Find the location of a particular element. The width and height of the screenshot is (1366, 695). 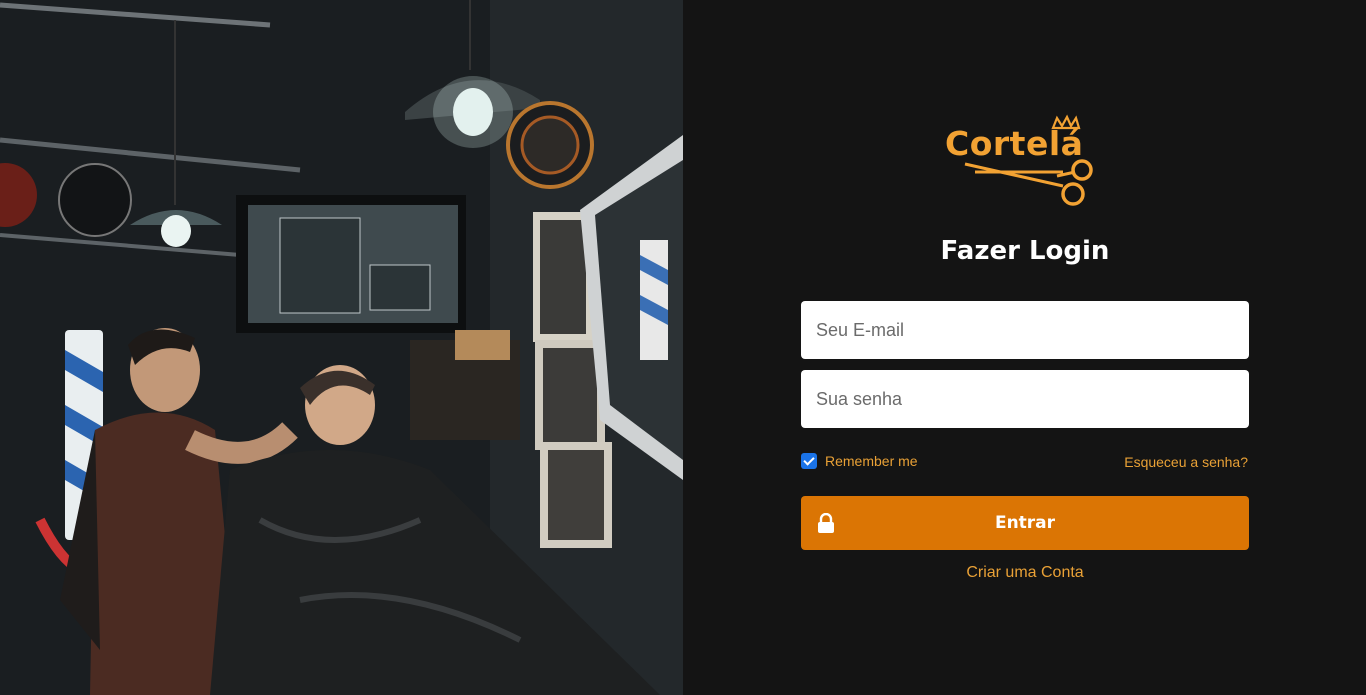

remember-me-checkbox is located at coordinates (809, 461).